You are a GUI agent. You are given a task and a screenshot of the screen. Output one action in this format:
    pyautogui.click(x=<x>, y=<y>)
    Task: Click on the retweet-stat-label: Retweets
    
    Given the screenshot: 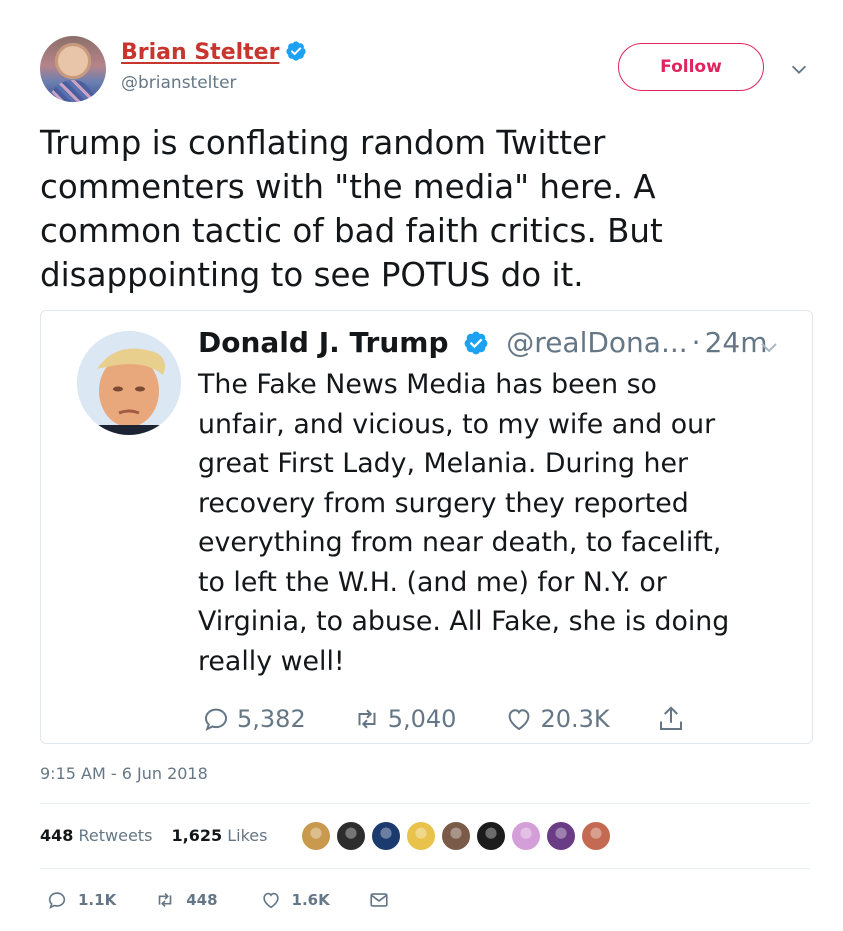 What is the action you would take?
    pyautogui.click(x=115, y=835)
    